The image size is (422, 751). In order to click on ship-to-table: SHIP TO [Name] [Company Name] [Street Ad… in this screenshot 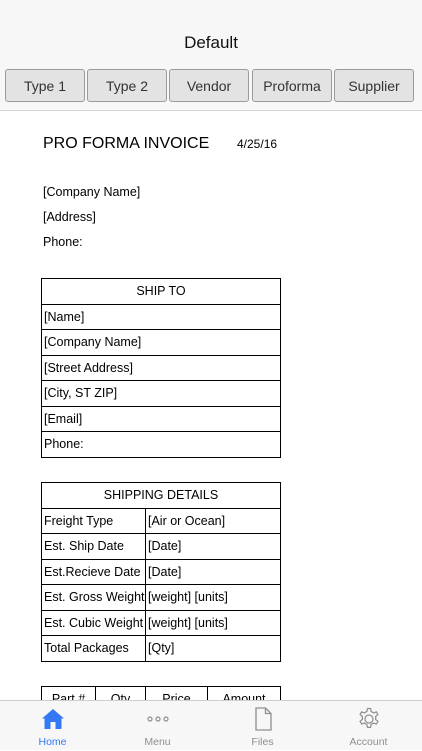, I will do `click(161, 368)`.